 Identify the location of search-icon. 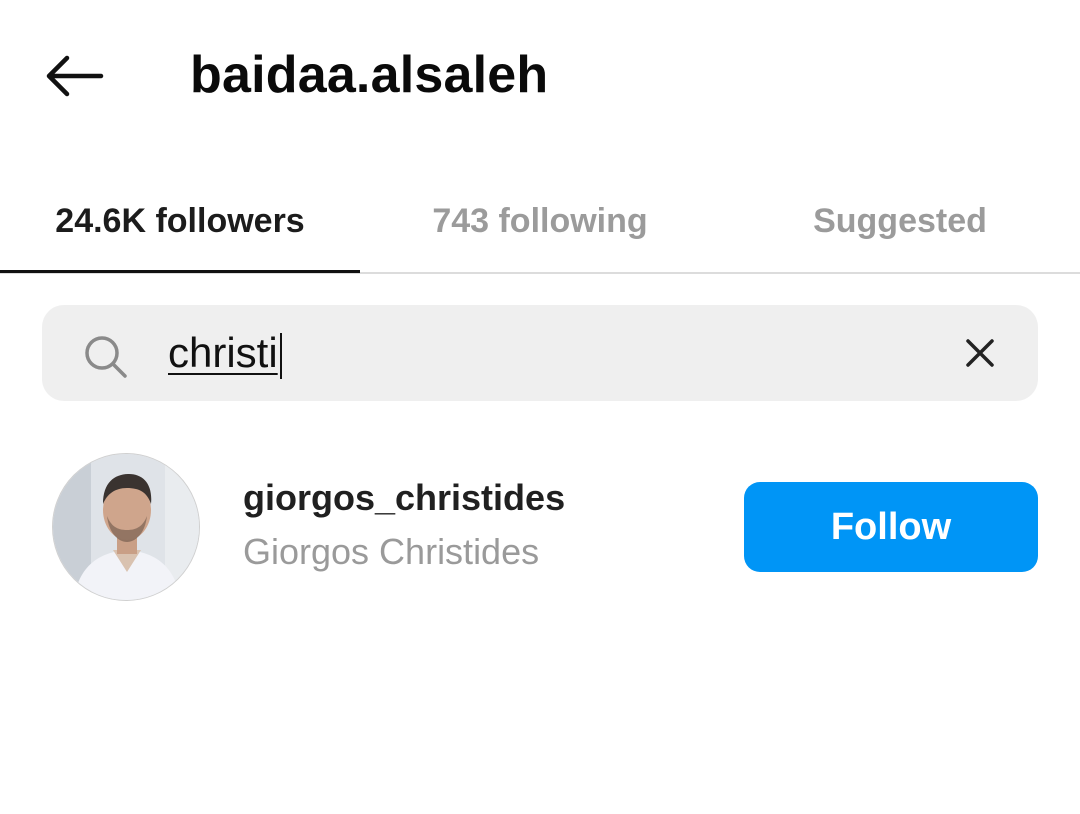
(106, 357).